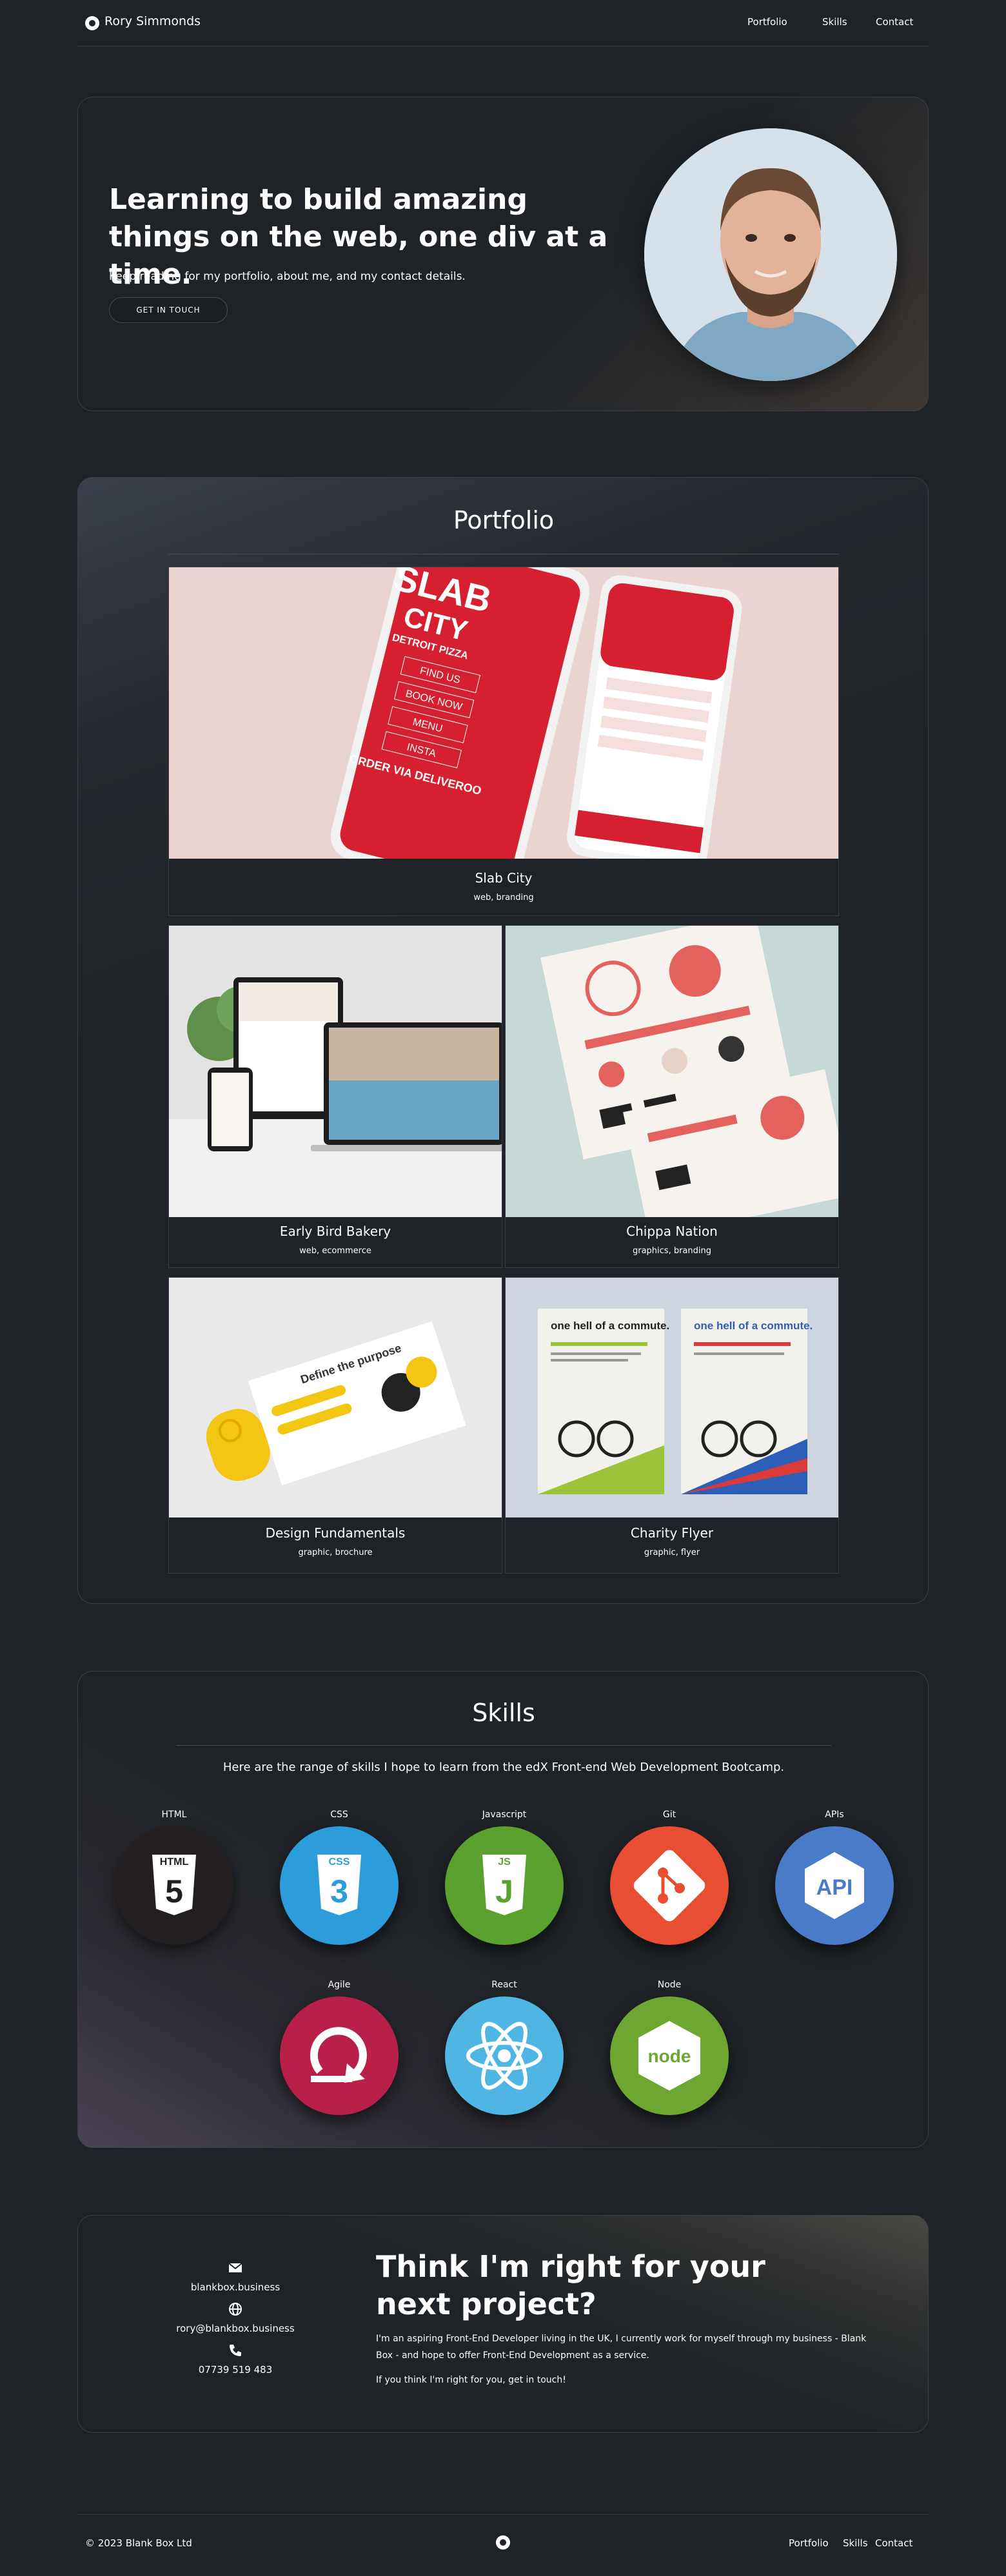  Describe the element at coordinates (835, 1815) in the screenshot. I see `skill-label-apis: APIs` at that location.